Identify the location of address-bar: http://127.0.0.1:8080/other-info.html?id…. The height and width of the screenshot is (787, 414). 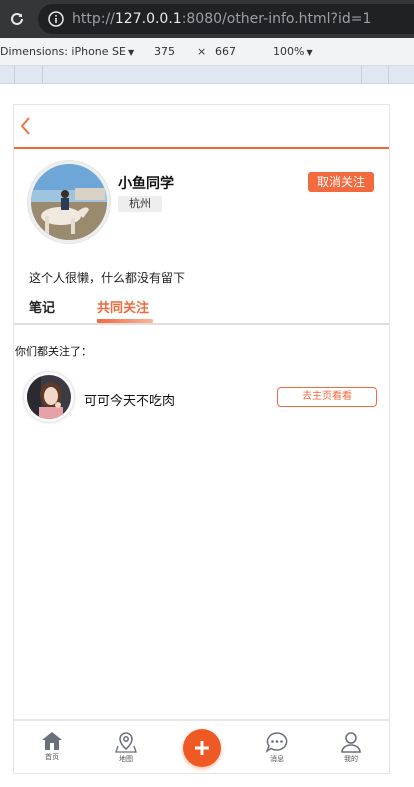
(226, 19).